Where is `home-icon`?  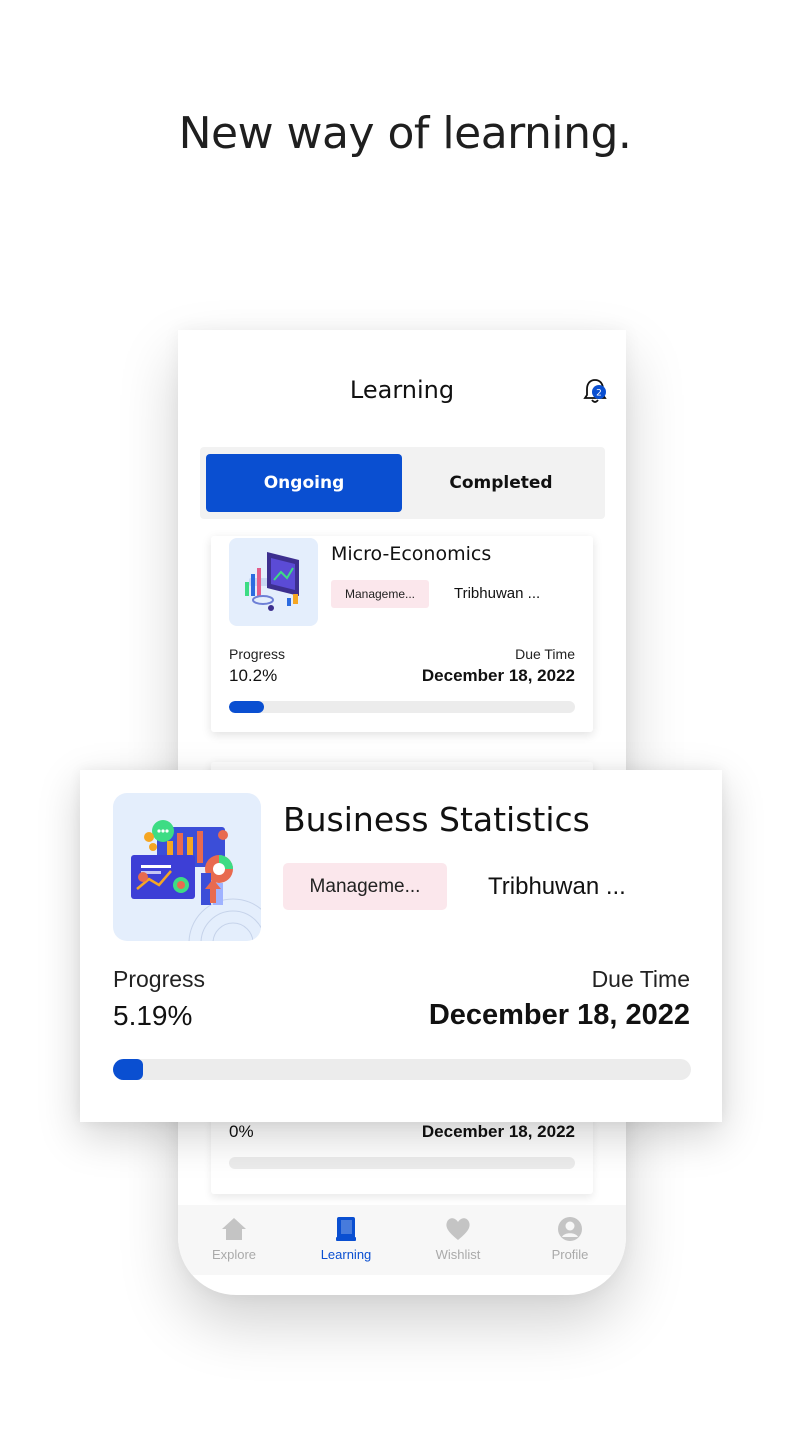 home-icon is located at coordinates (234, 1229).